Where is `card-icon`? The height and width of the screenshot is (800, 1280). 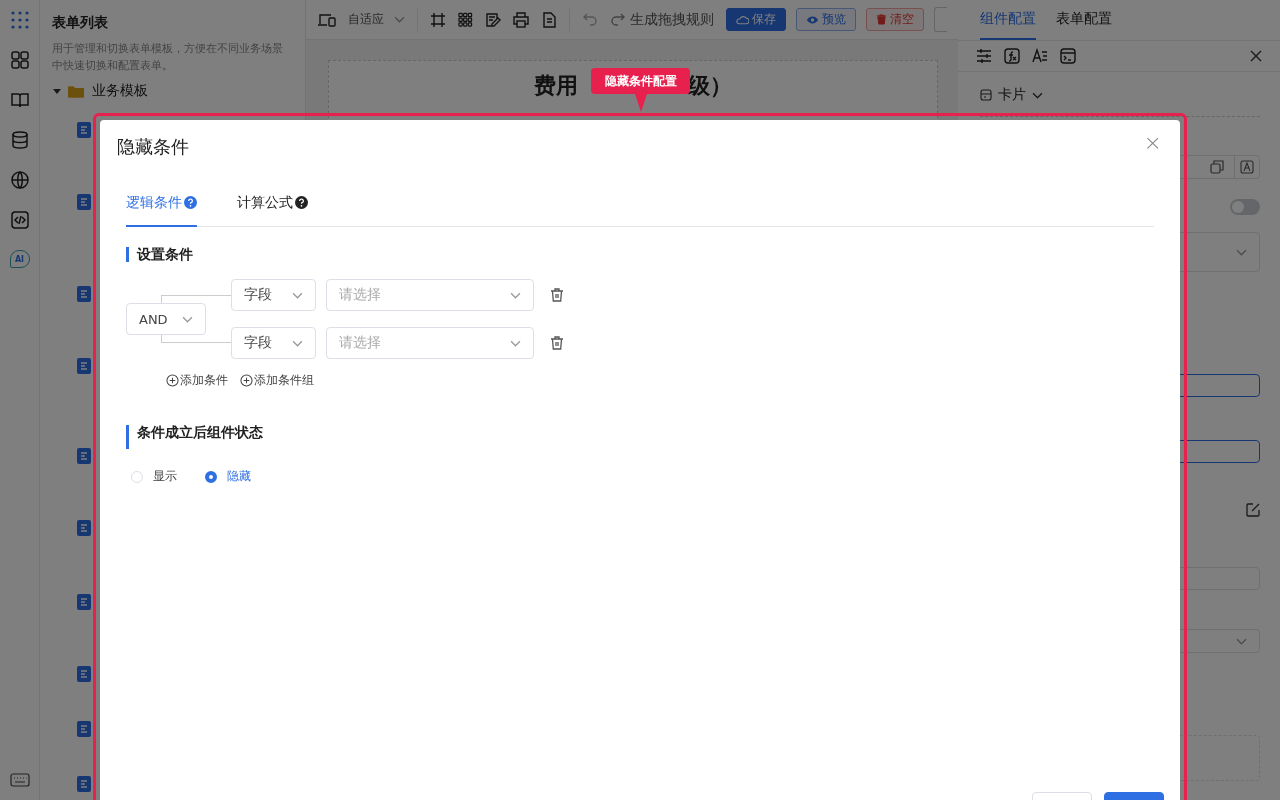
card-icon is located at coordinates (986, 95).